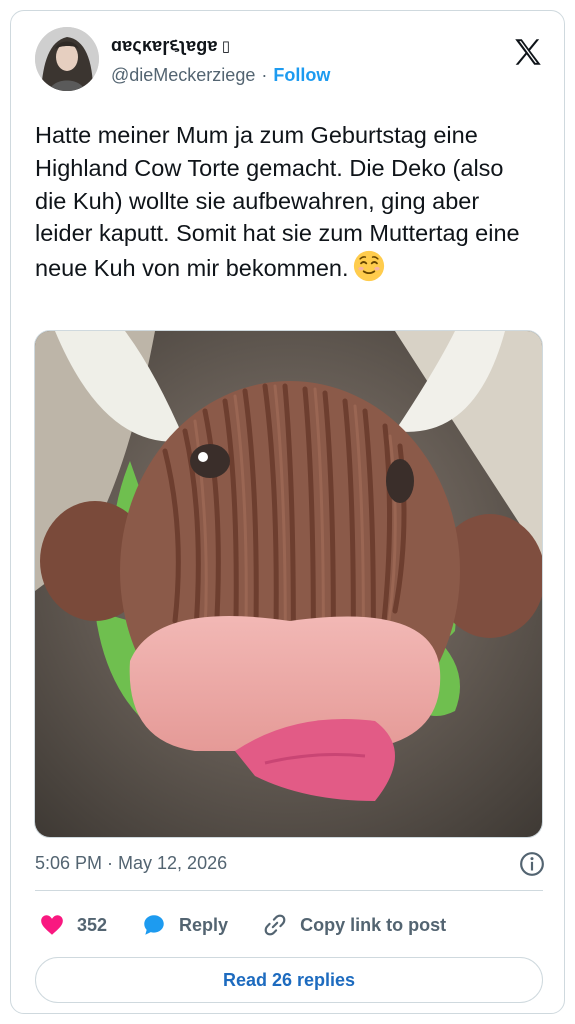 This screenshot has width=575, height=1024. Describe the element at coordinates (289, 980) in the screenshot. I see `read-replies-button: Read 26 replies` at that location.